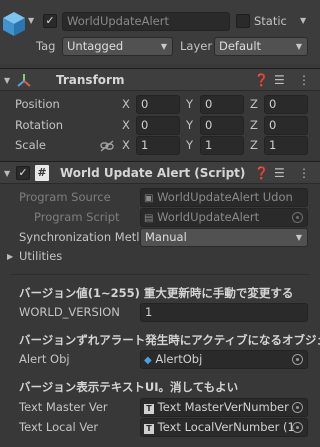 The height and width of the screenshot is (447, 320). I want to click on gameobject-name-field: WorldUpdateAlert, so click(146, 21).